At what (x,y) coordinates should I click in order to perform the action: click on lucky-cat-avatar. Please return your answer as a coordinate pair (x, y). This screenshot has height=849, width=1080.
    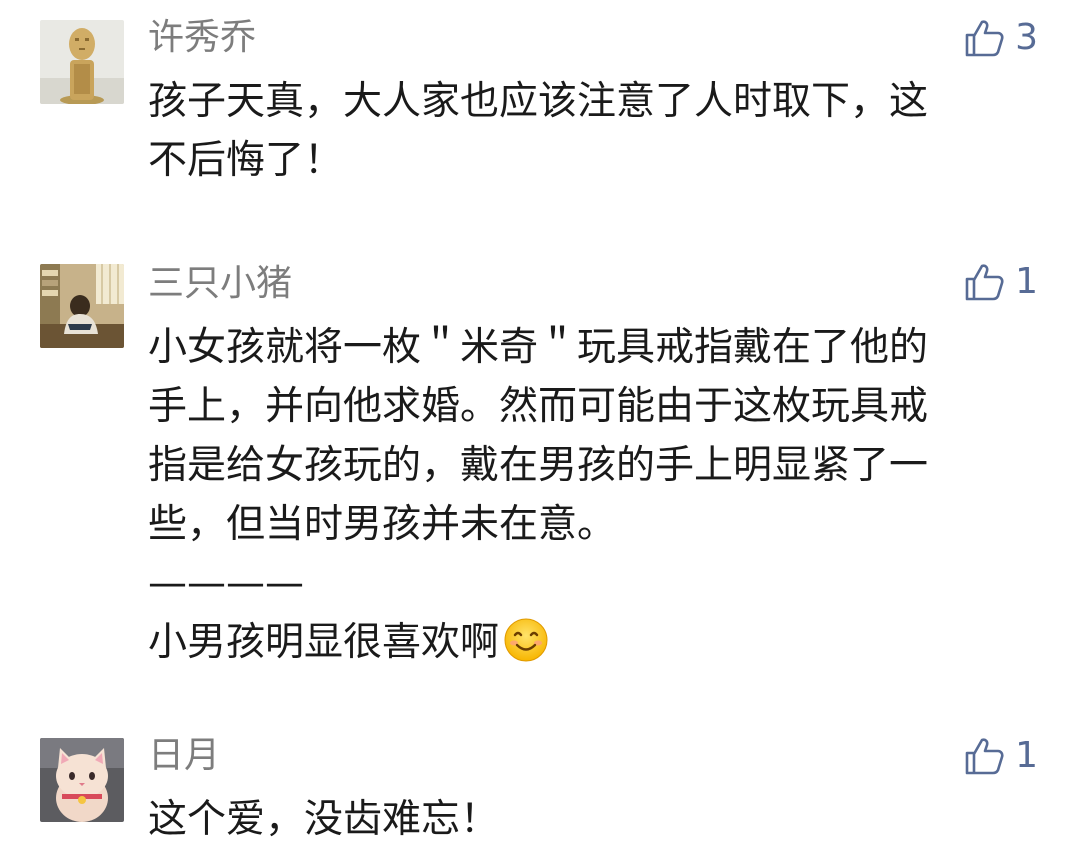
    Looking at the image, I should click on (82, 780).